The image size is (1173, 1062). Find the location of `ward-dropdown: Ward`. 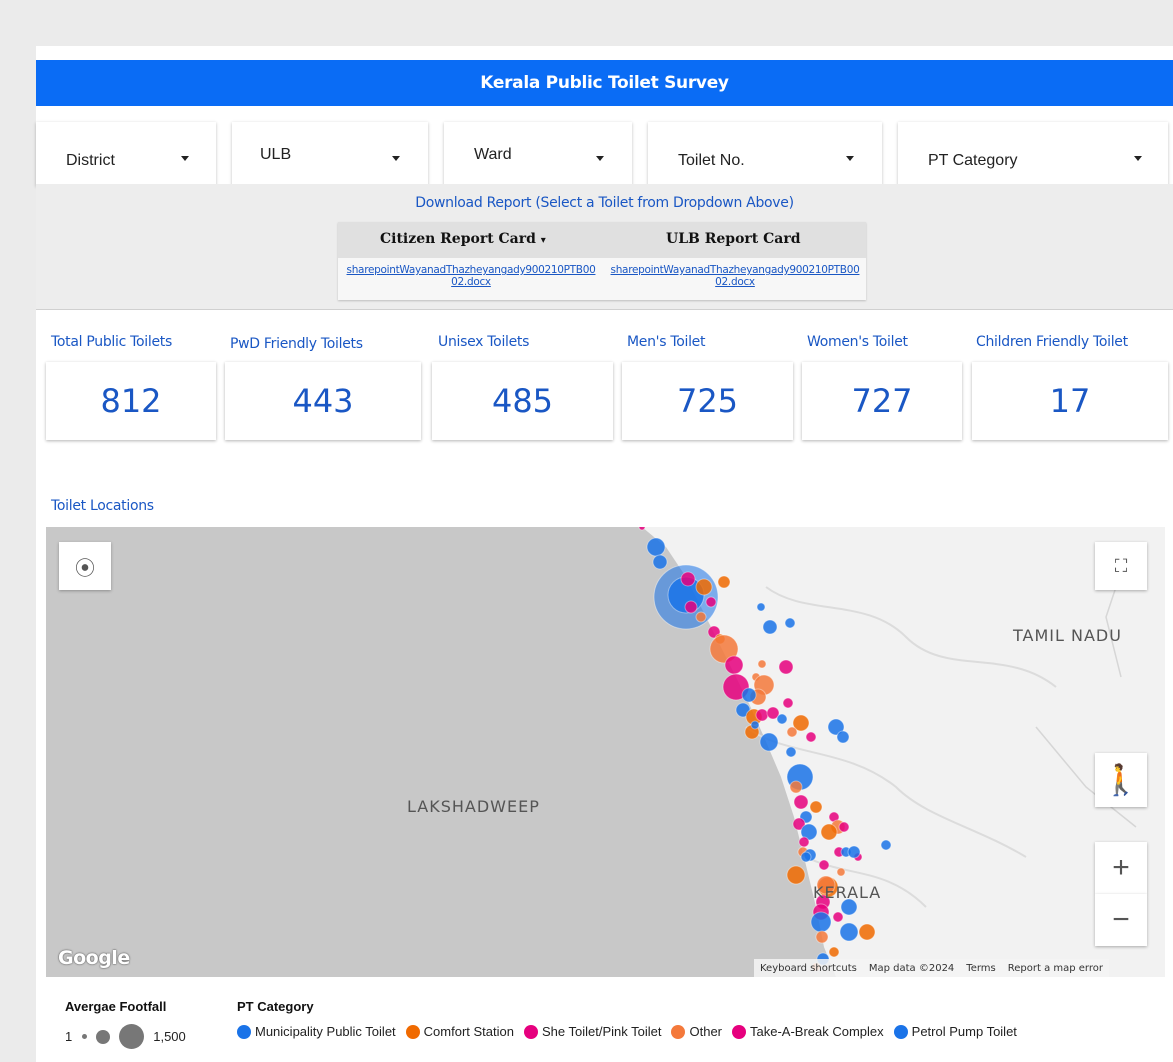

ward-dropdown: Ward is located at coordinates (538, 154).